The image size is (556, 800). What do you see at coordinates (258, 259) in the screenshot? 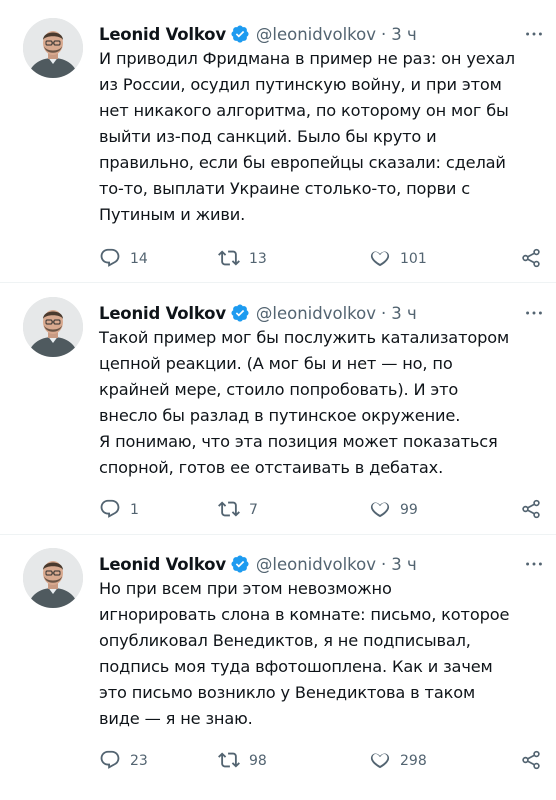
I see `retweet-count: 13` at bounding box center [258, 259].